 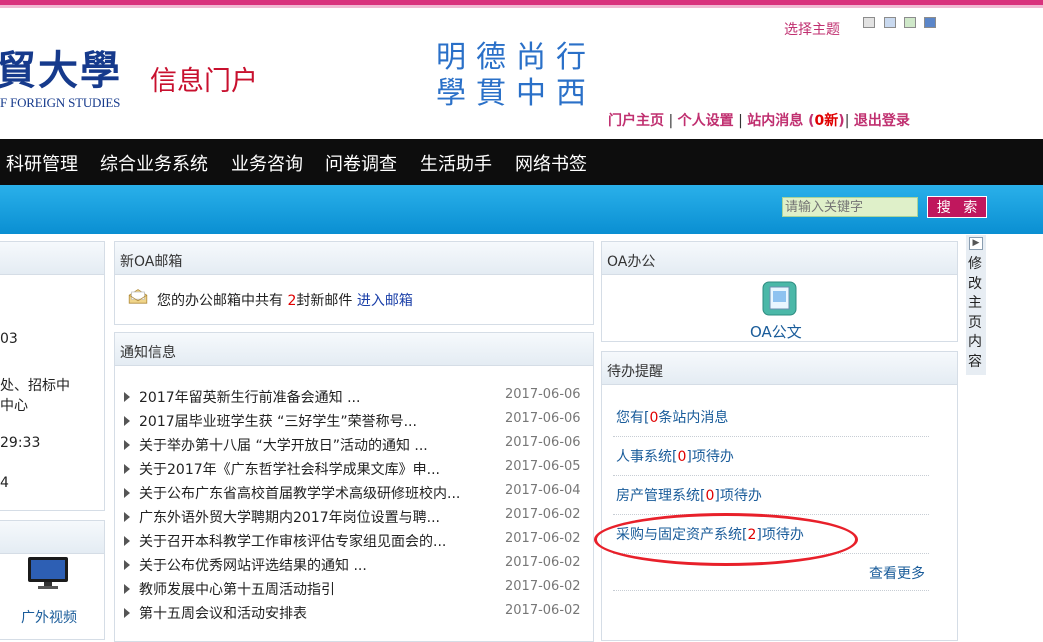 I want to click on see-more-link: 查看更多, so click(x=897, y=573).